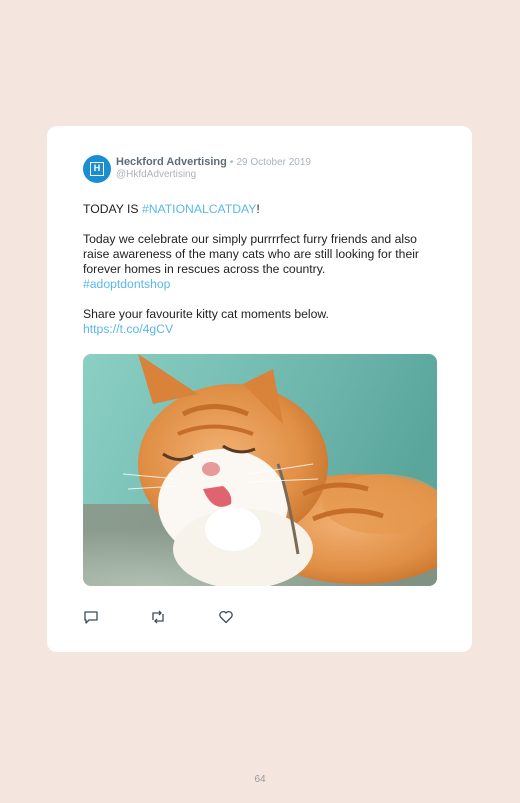  What do you see at coordinates (199, 209) in the screenshot?
I see `hashtag-nationalcatday: #NATIONALCATDAY` at bounding box center [199, 209].